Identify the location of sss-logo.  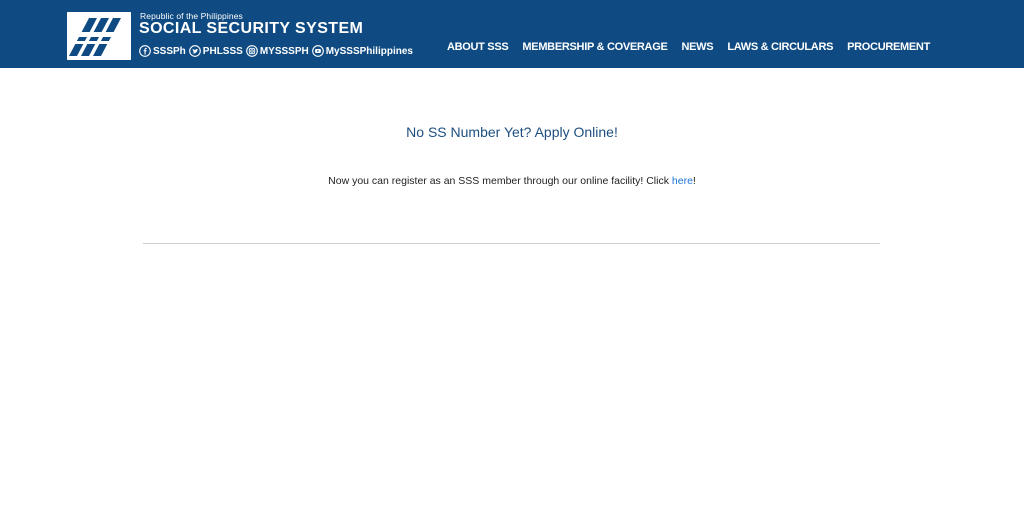
(99, 36).